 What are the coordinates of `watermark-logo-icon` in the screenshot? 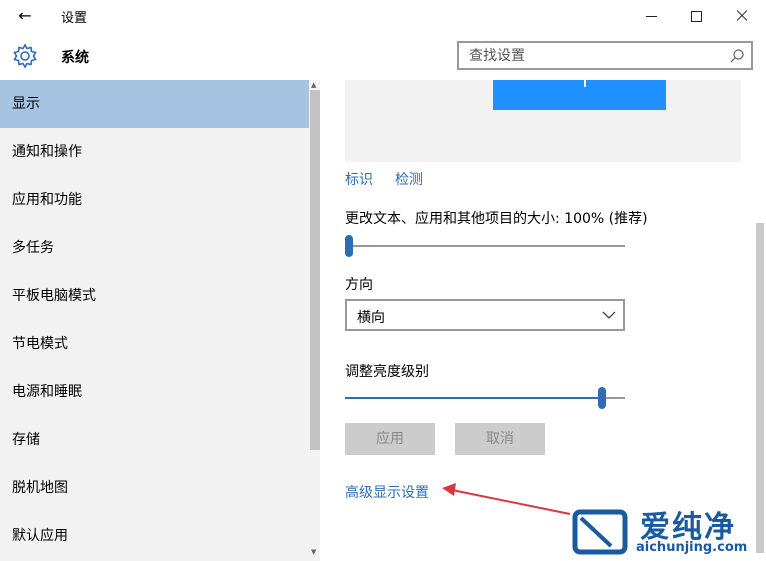 It's located at (600, 532).